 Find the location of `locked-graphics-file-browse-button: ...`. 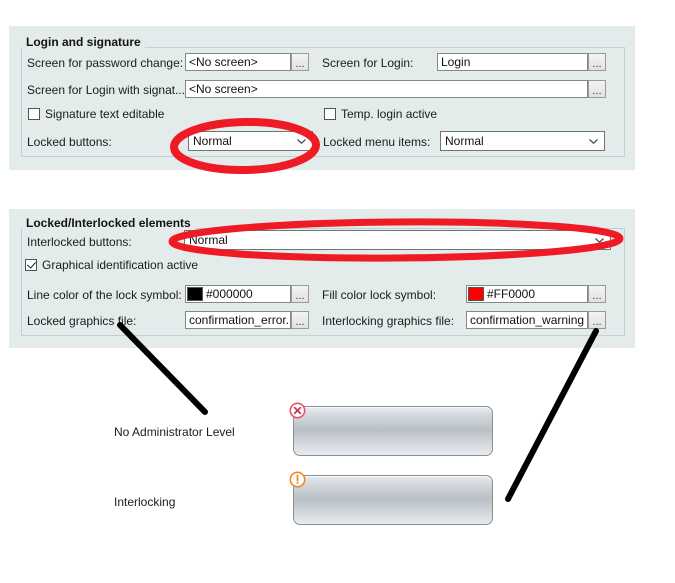

locked-graphics-file-browse-button: ... is located at coordinates (300, 320).